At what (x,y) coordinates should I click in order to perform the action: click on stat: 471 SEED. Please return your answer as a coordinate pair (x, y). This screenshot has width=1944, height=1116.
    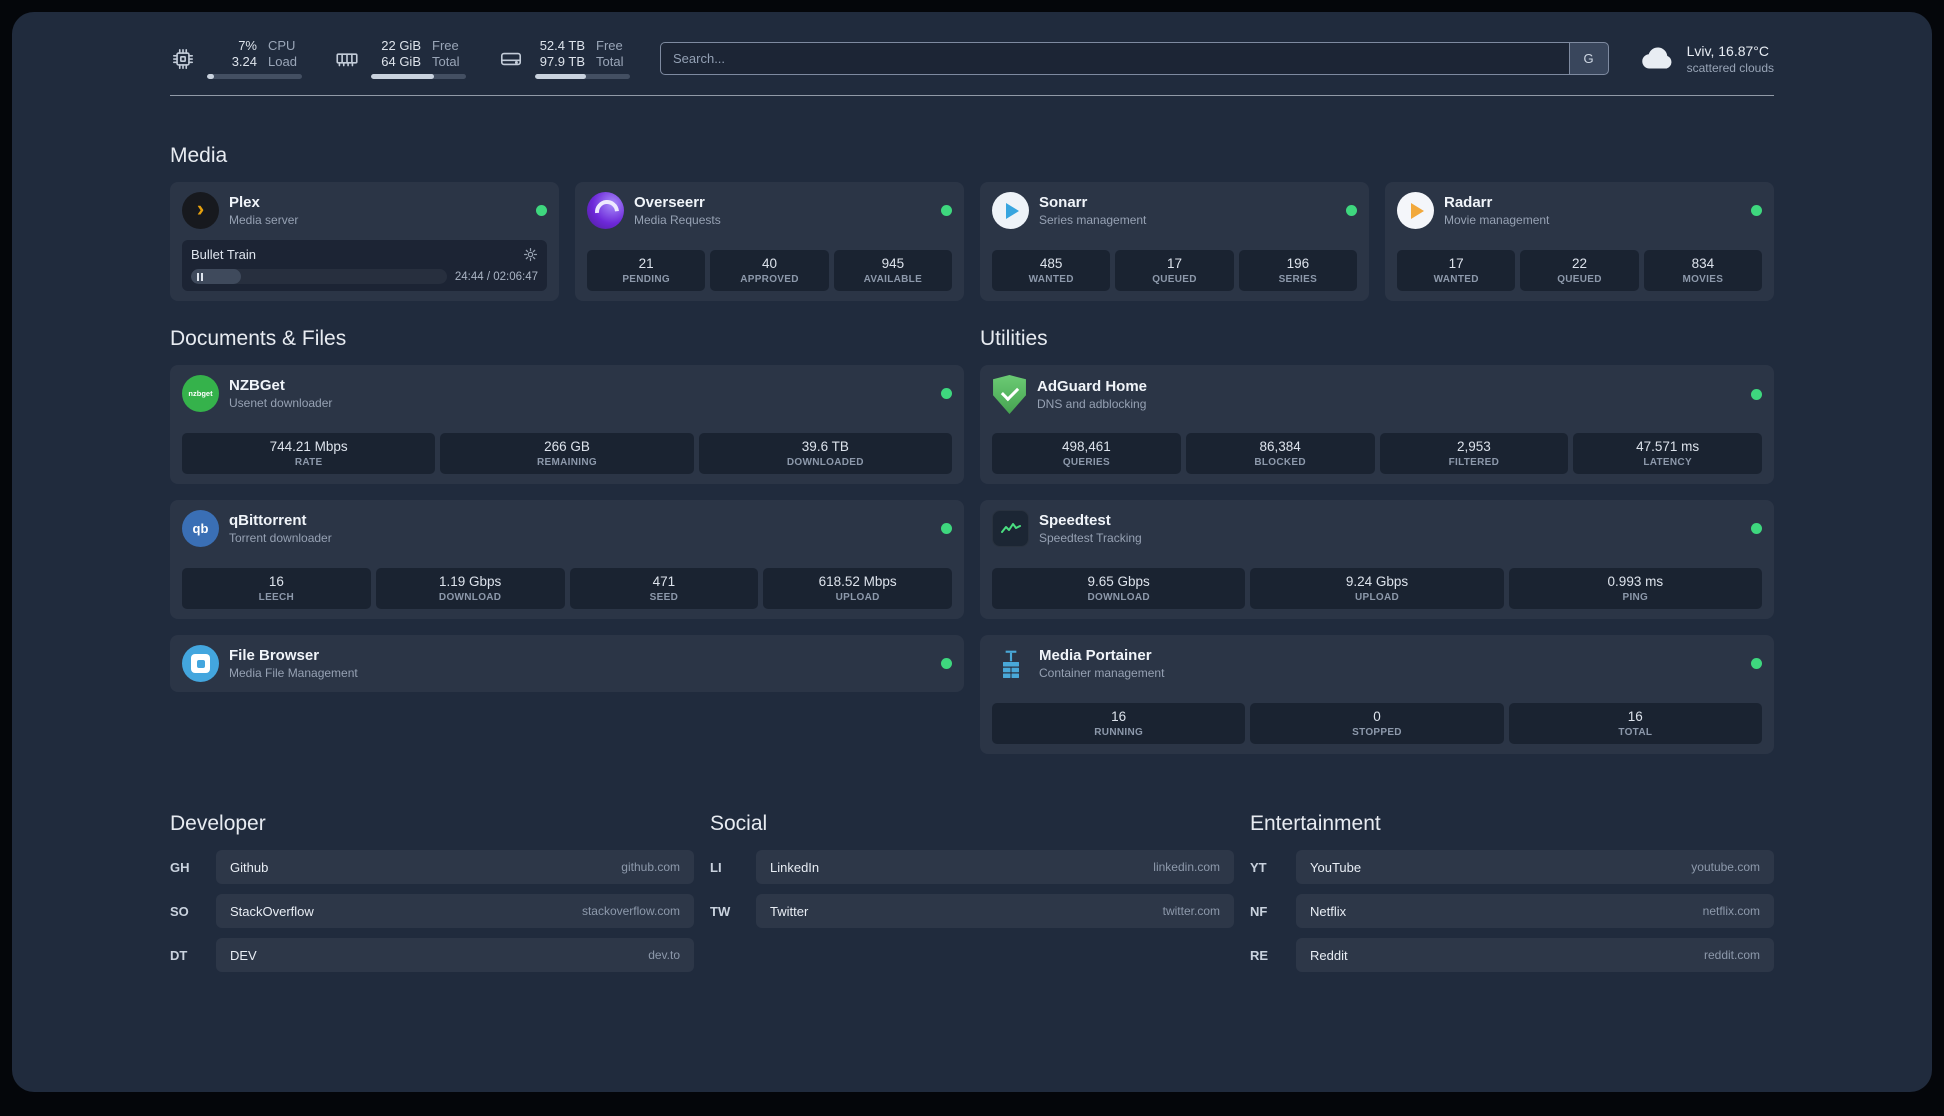
    Looking at the image, I should click on (664, 588).